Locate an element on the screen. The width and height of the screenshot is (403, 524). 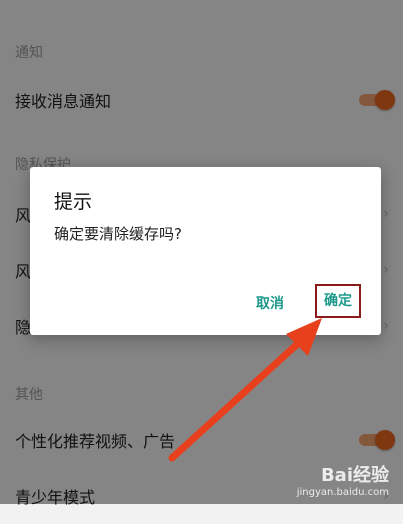
dialog-message: 确定要清除缓存吗? is located at coordinates (118, 234).